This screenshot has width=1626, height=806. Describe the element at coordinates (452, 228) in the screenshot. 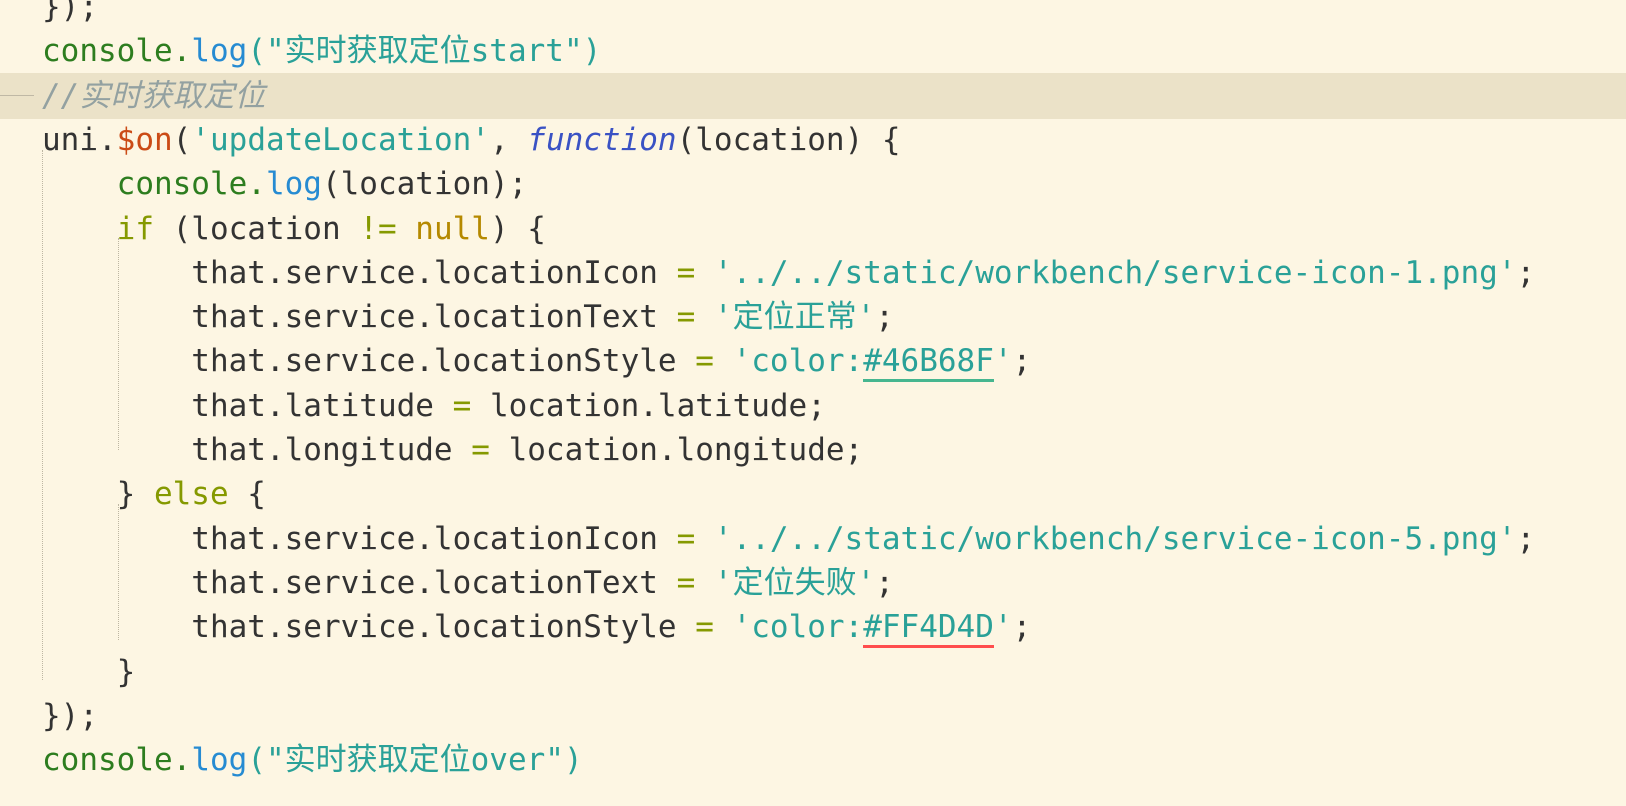

I see `code-token: null` at that location.